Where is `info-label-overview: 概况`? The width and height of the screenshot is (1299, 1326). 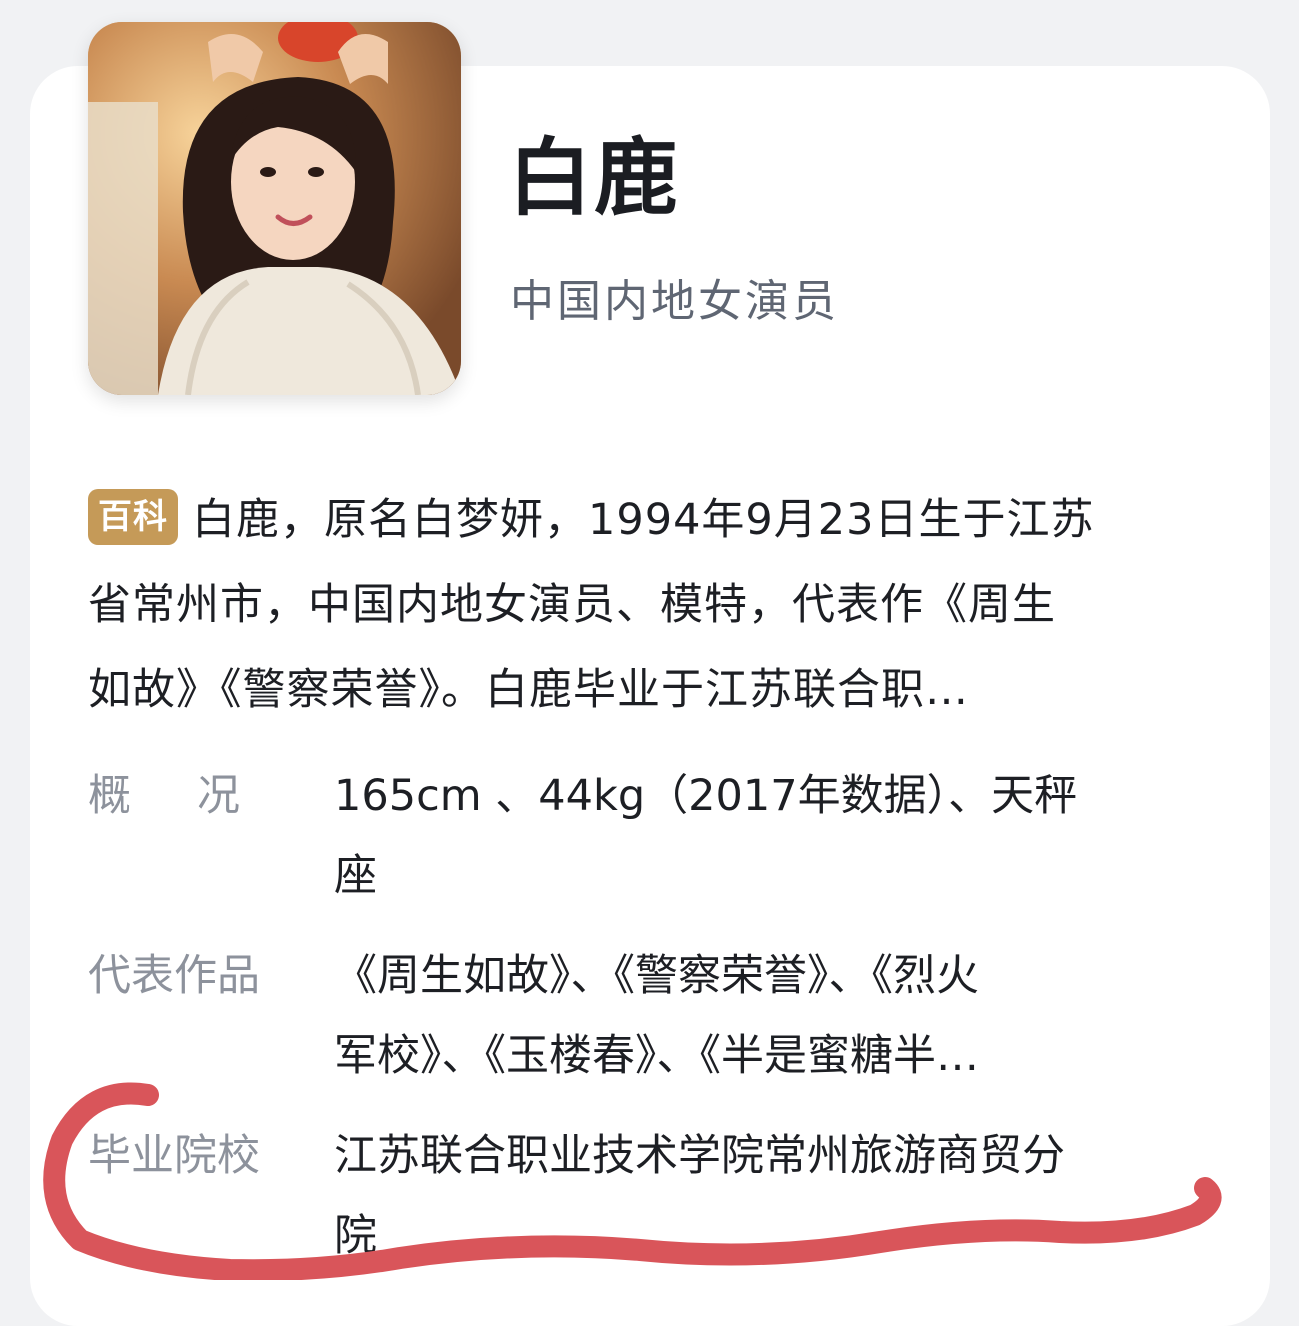
info-label-overview: 概况 is located at coordinates (197, 796).